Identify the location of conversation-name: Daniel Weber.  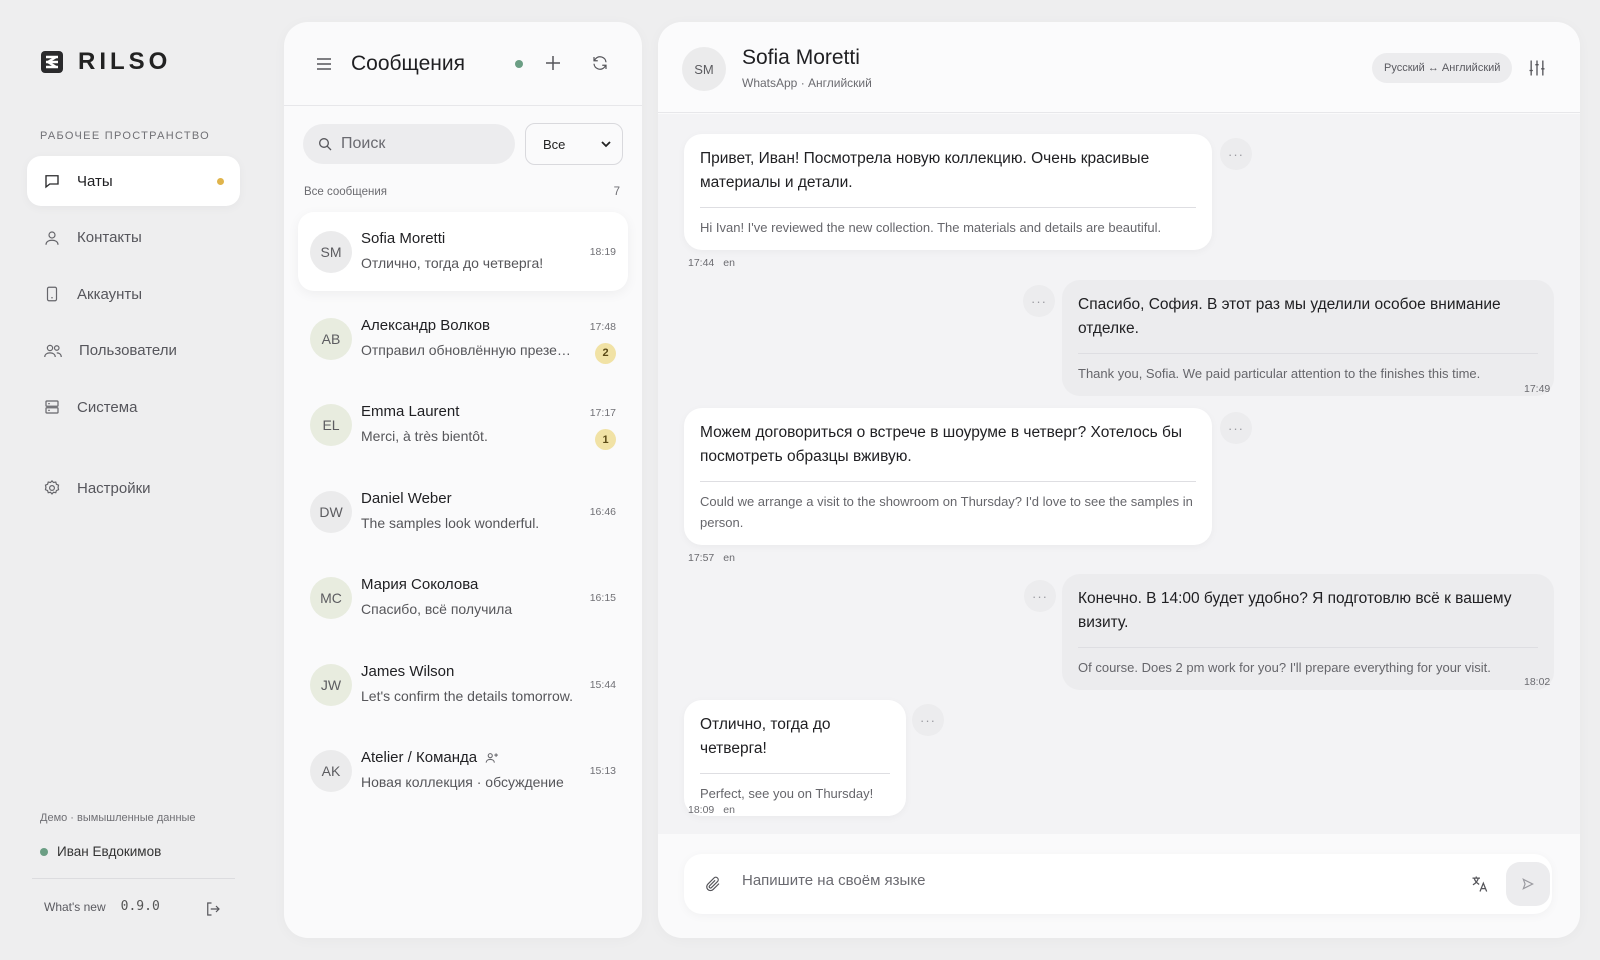
(406, 498).